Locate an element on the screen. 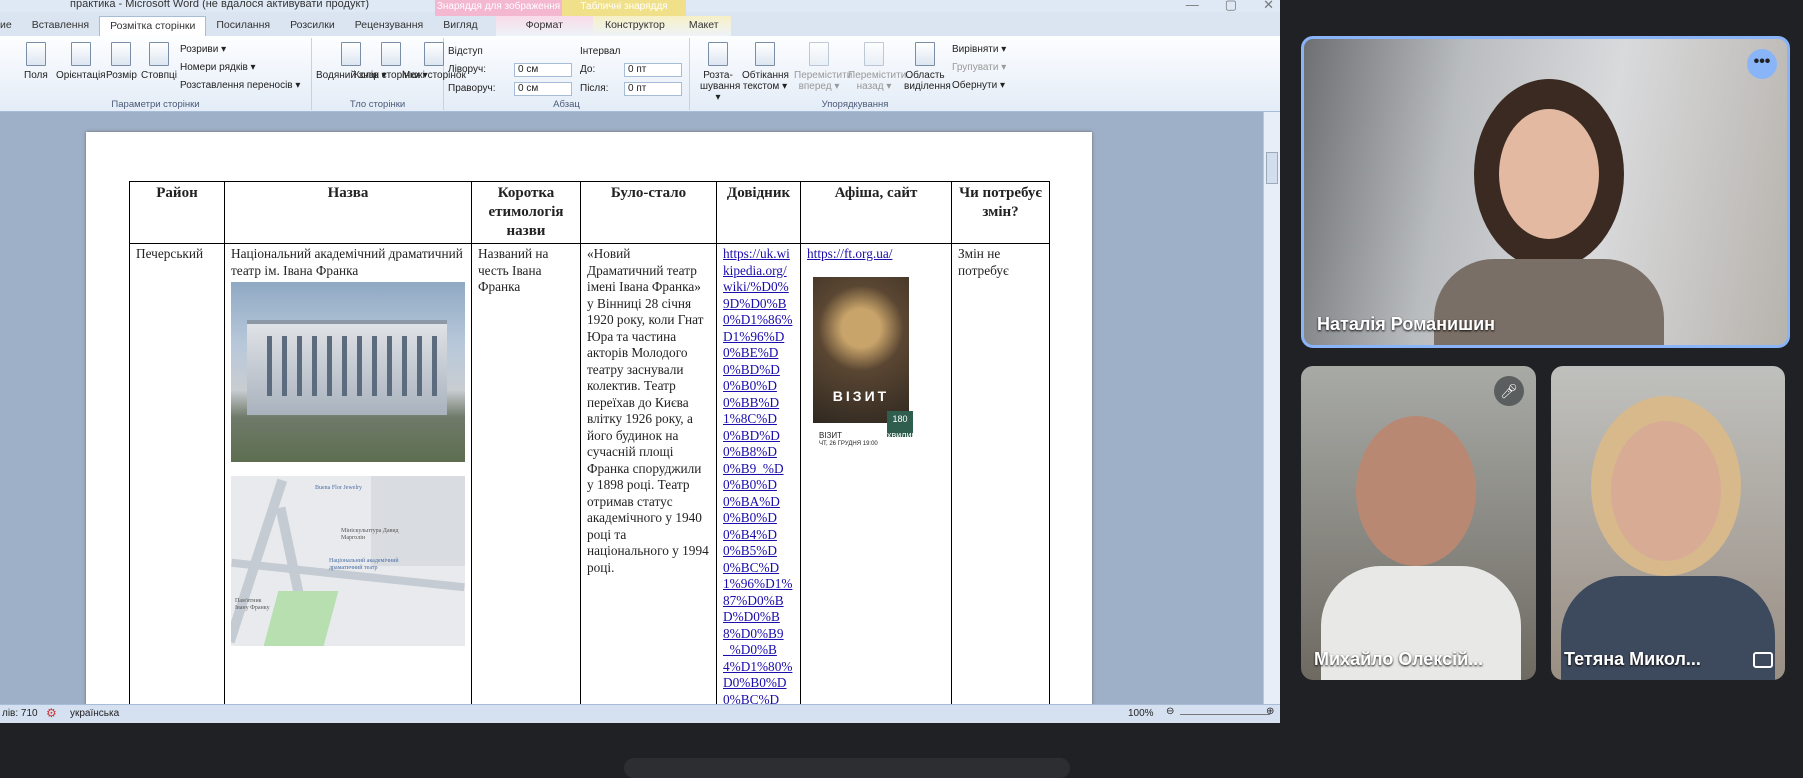  send-backward-button: Перемістити назад ▾ is located at coordinates (877, 67).